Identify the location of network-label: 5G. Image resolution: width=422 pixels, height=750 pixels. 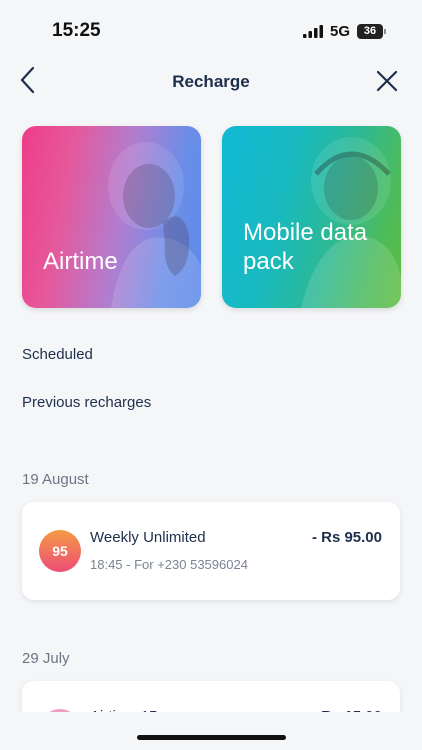
(340, 31).